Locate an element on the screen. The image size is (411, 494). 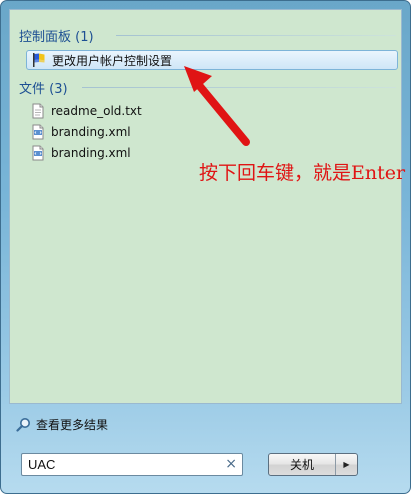
shutdown-button: 关机 is located at coordinates (302, 464).